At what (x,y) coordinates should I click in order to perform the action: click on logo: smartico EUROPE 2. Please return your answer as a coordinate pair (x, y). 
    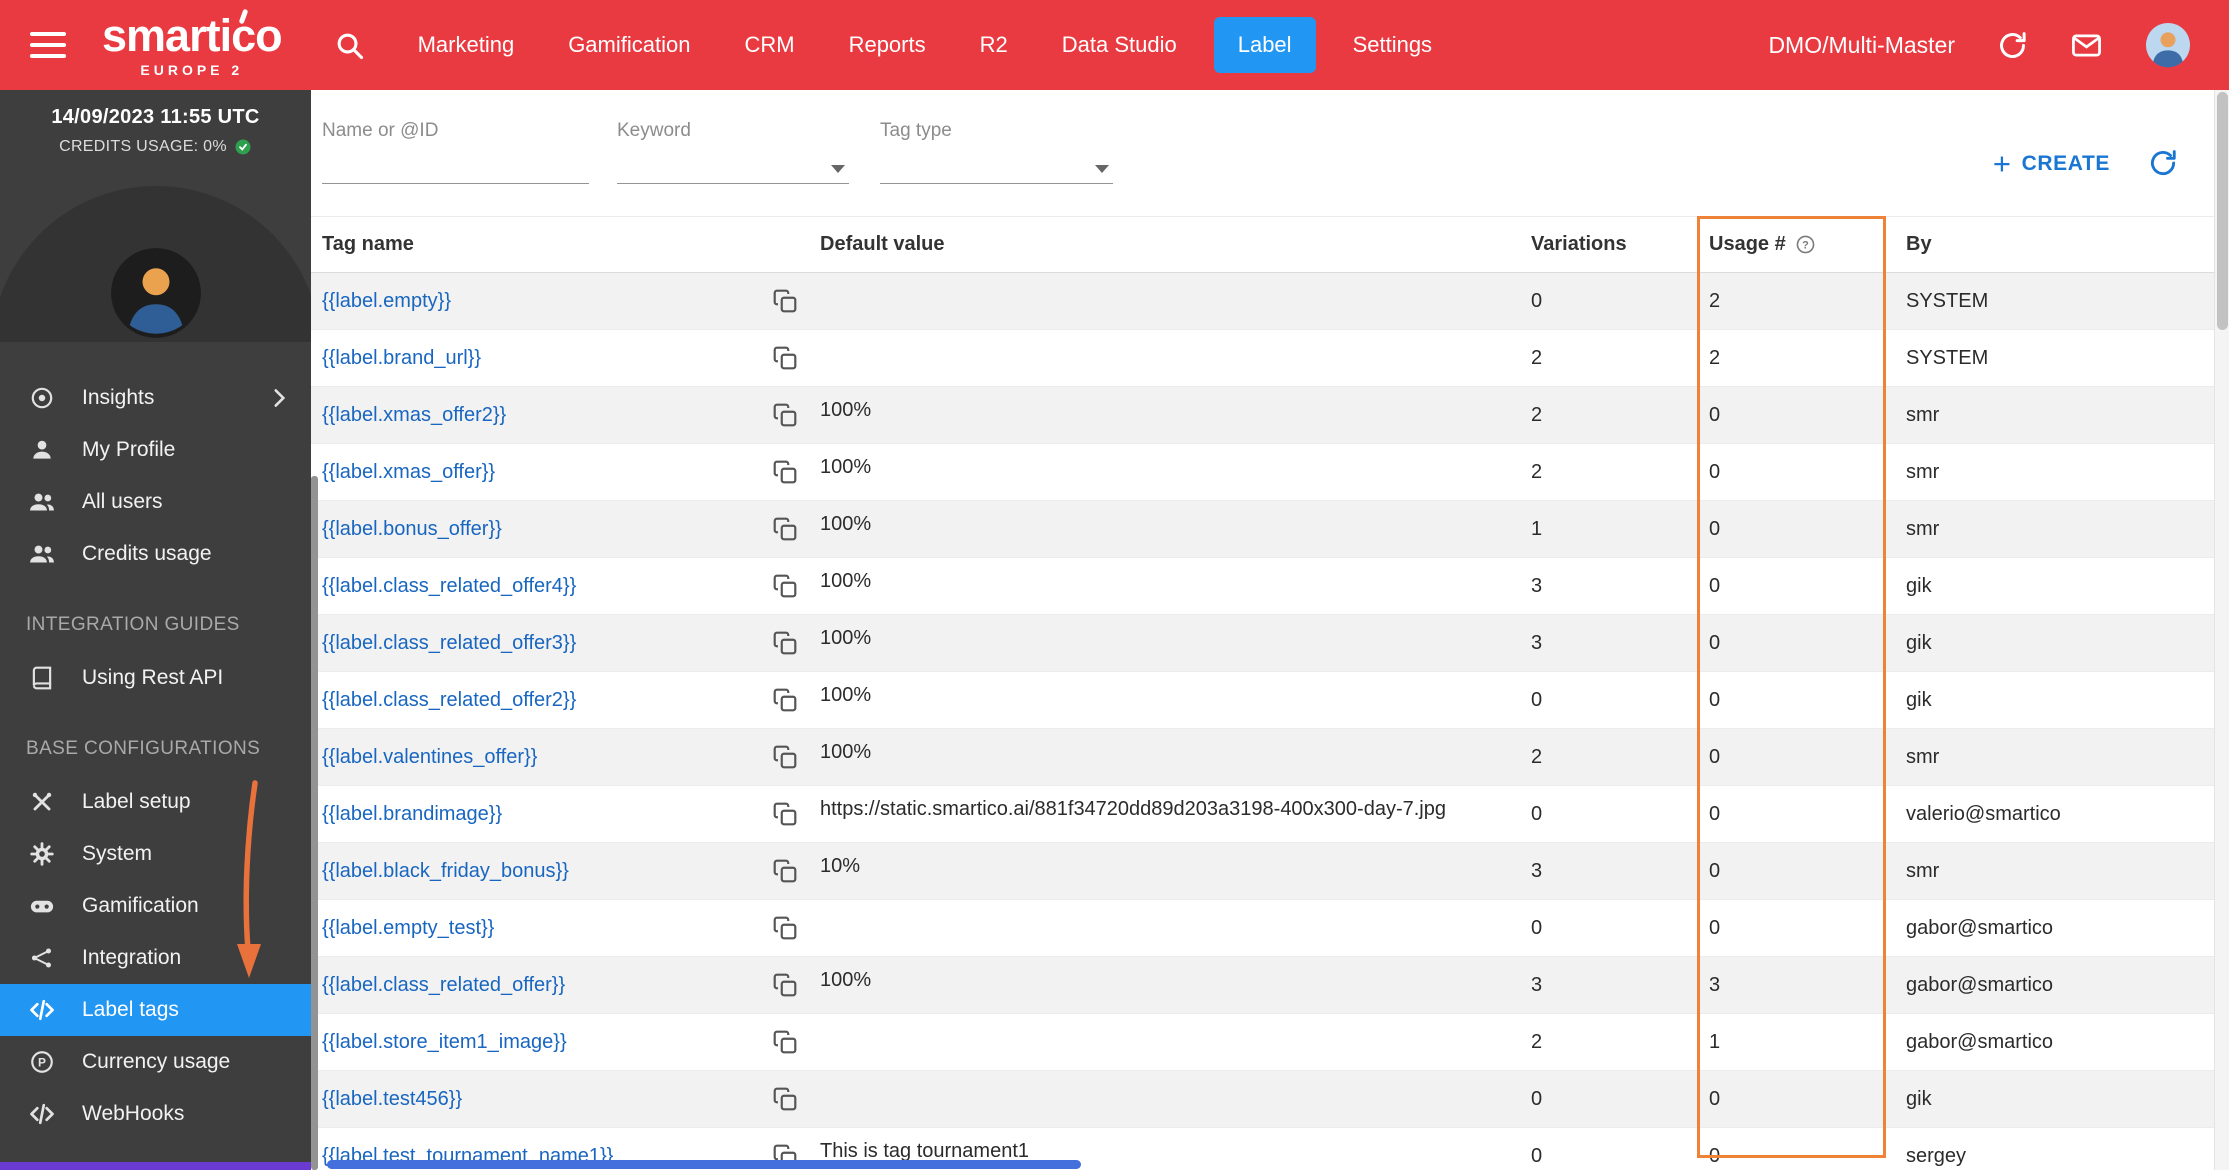
    Looking at the image, I should click on (192, 45).